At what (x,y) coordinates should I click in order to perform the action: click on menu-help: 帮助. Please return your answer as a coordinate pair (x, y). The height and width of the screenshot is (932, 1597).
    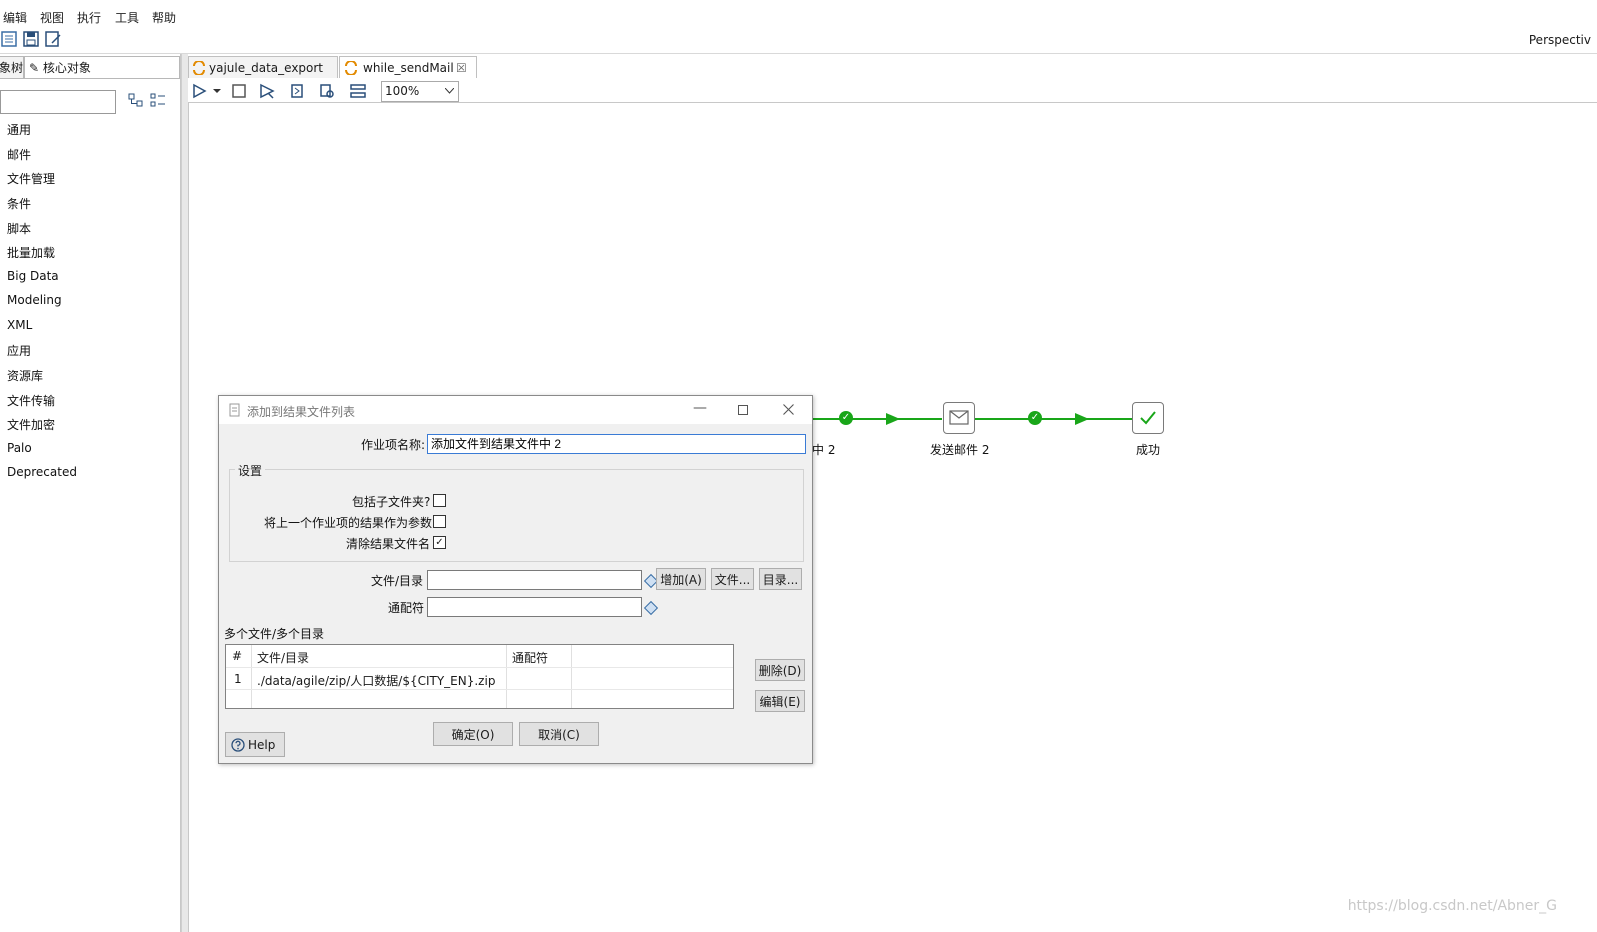
    Looking at the image, I should click on (164, 17).